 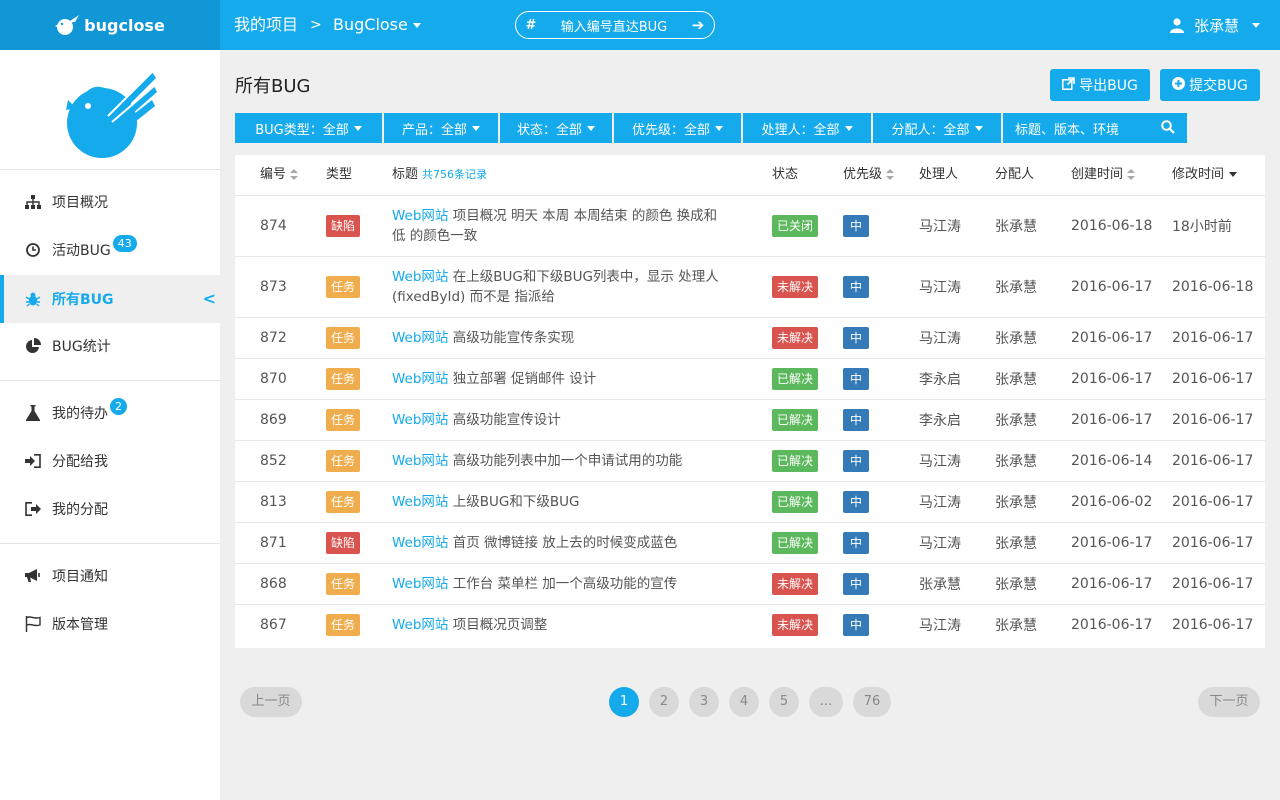 What do you see at coordinates (110, 299) in the screenshot?
I see `sidebar-item-all-bugs: 所有BUG <` at bounding box center [110, 299].